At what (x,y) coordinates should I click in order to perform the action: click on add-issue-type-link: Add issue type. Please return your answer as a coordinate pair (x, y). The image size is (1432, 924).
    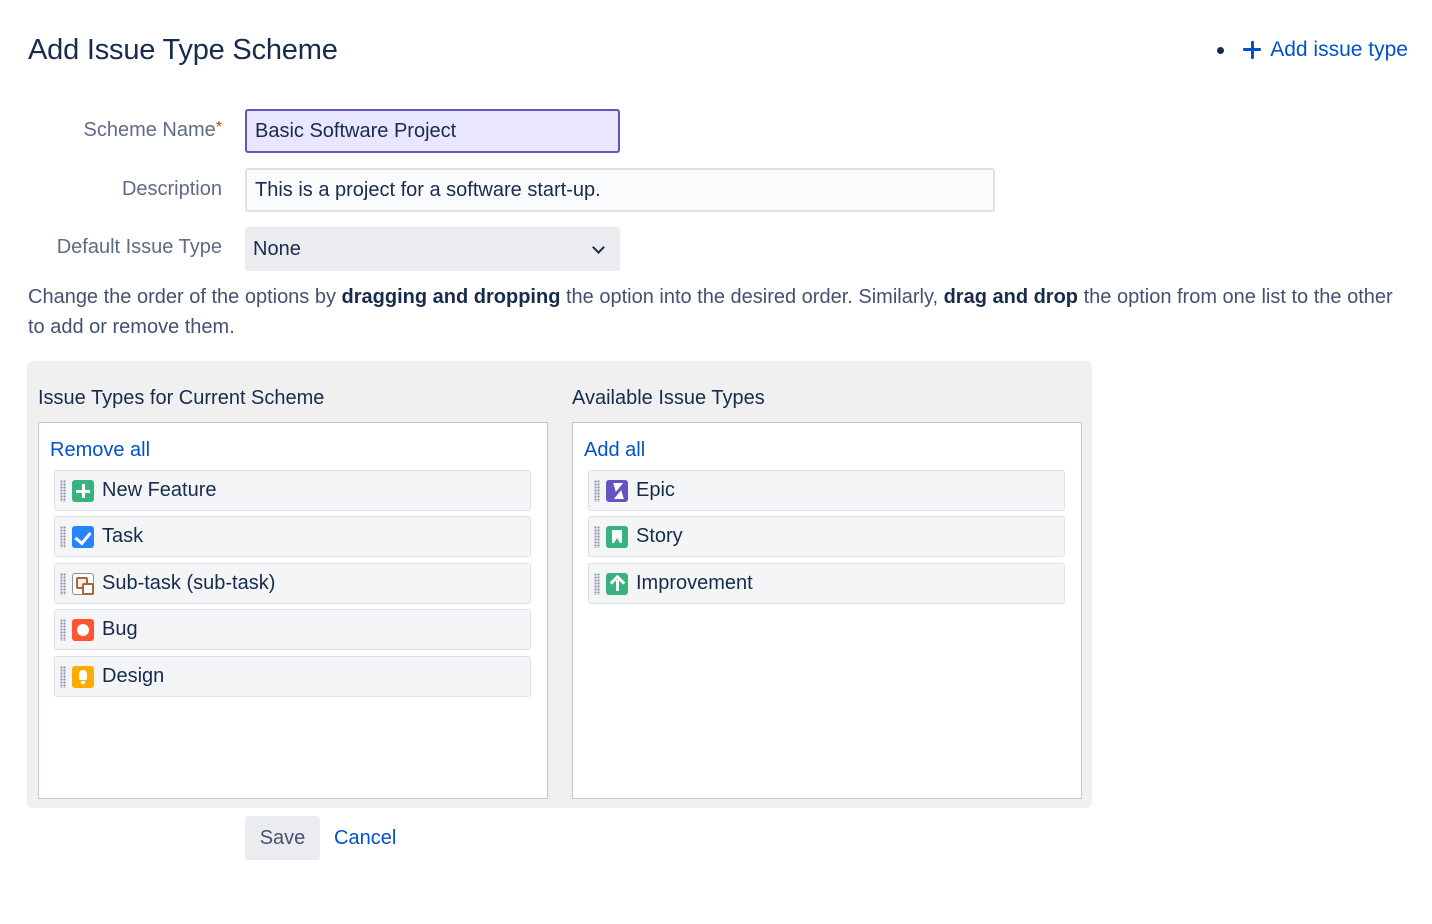
    Looking at the image, I should click on (1325, 50).